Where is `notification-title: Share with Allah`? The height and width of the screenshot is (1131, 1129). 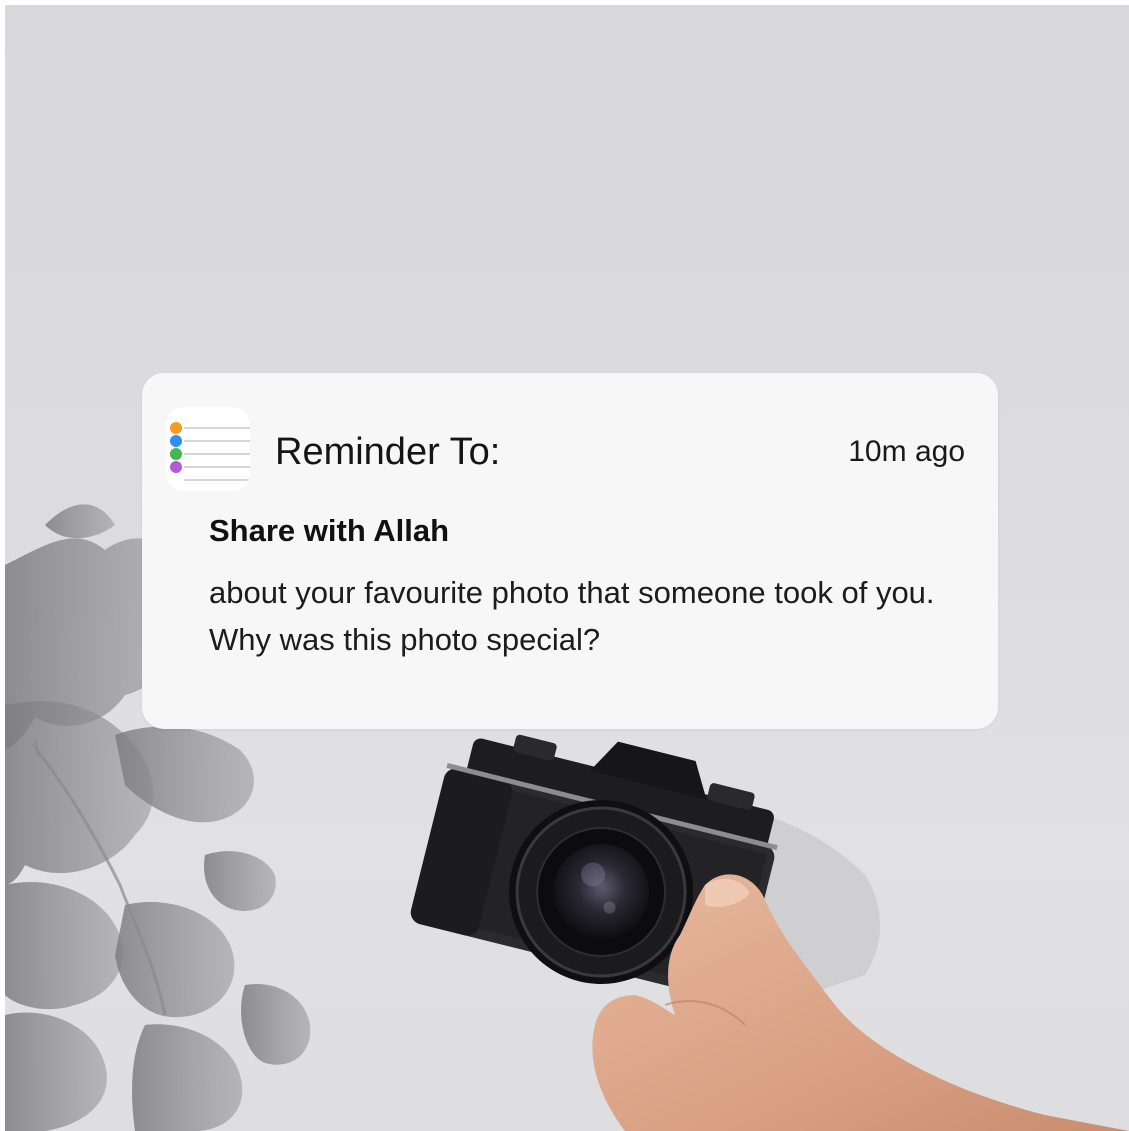 notification-title: Share with Allah is located at coordinates (329, 530).